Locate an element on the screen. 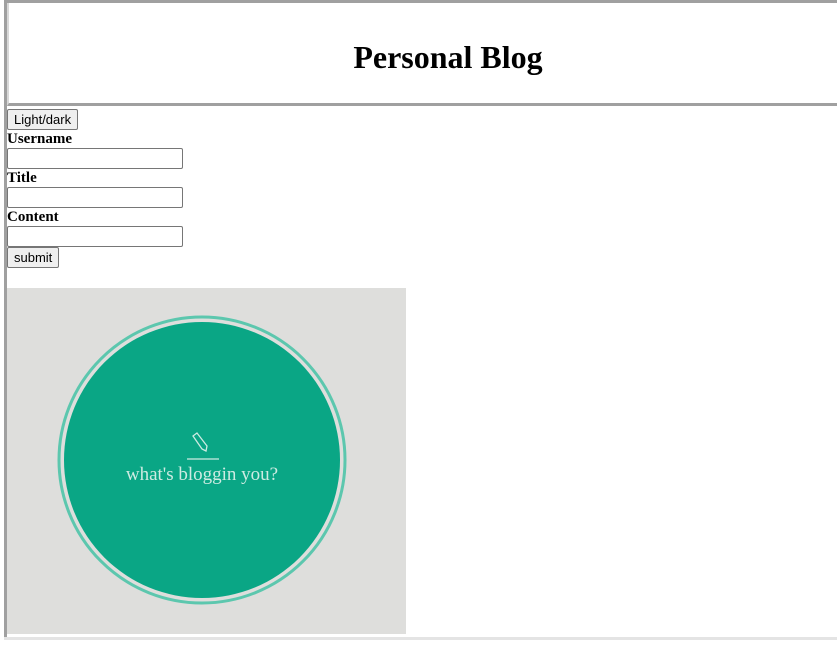 This screenshot has width=837, height=657. light-dark-toggle-button: Light/dark is located at coordinates (43, 119).